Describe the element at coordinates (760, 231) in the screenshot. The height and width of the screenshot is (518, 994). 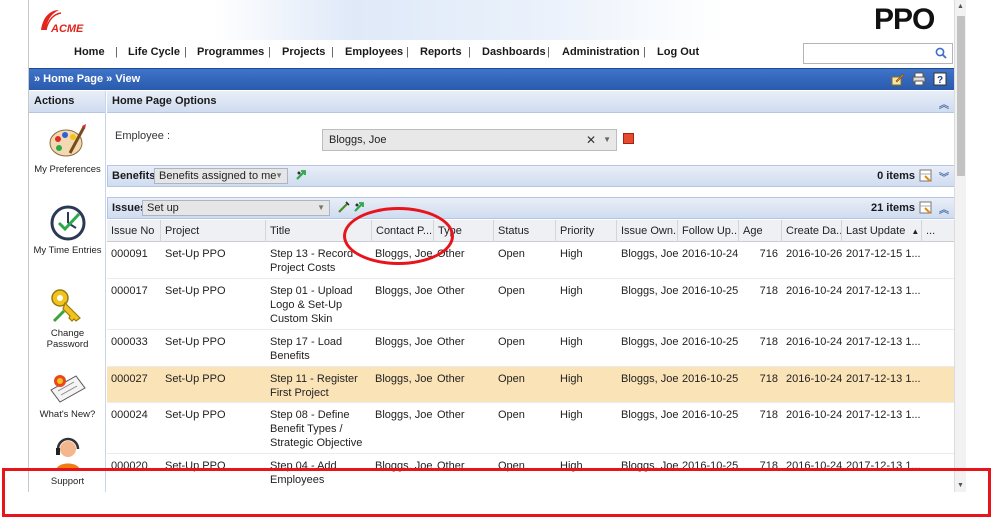
I see `column-header-age: Age` at that location.